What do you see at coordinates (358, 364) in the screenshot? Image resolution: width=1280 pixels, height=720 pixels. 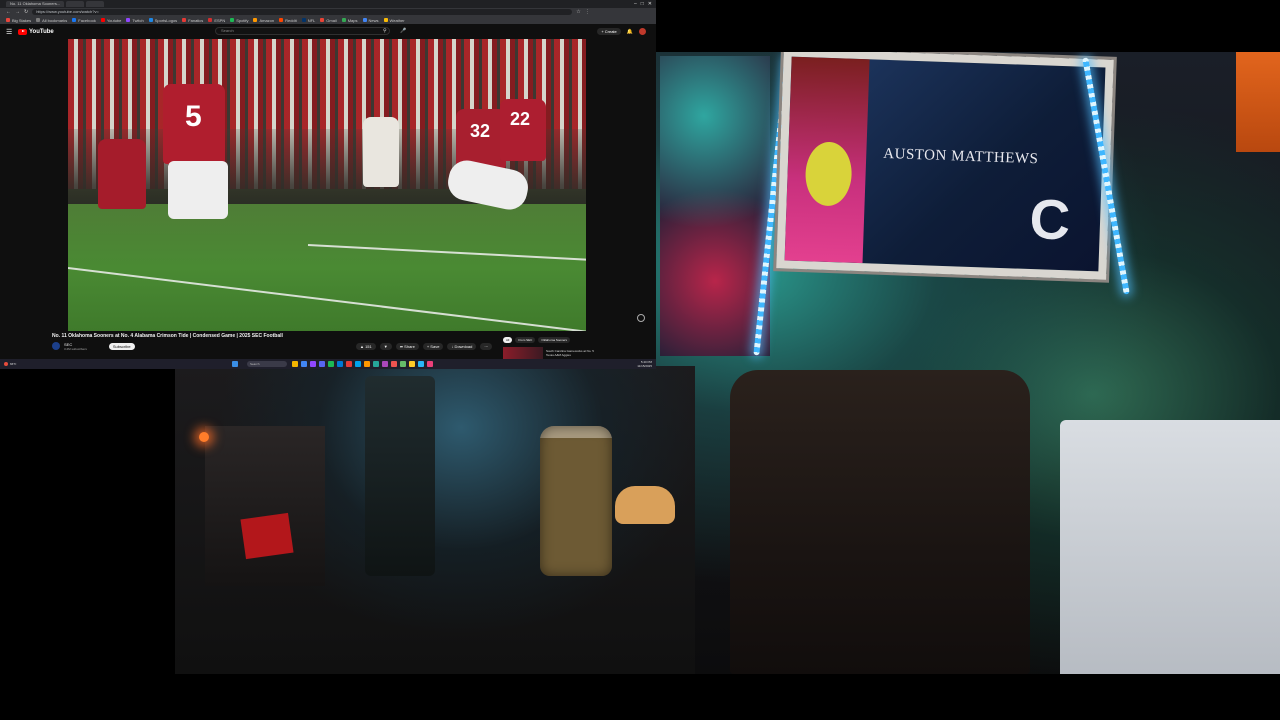 I see `steam-icon` at bounding box center [358, 364].